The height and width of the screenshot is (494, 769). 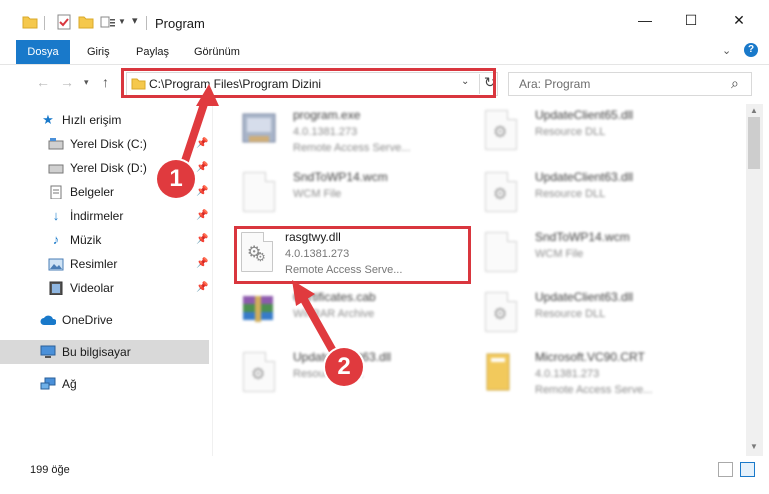 I want to click on annotation-arrows, so click(x=260, y=224).